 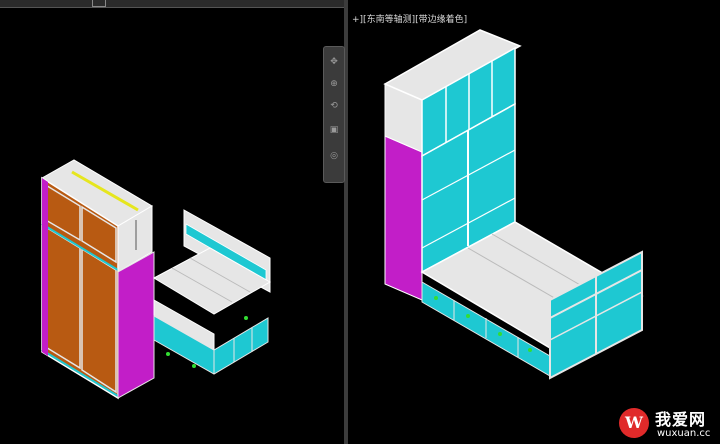 What do you see at coordinates (684, 433) in the screenshot?
I see `watermark-url: wuxuan.cc` at bounding box center [684, 433].